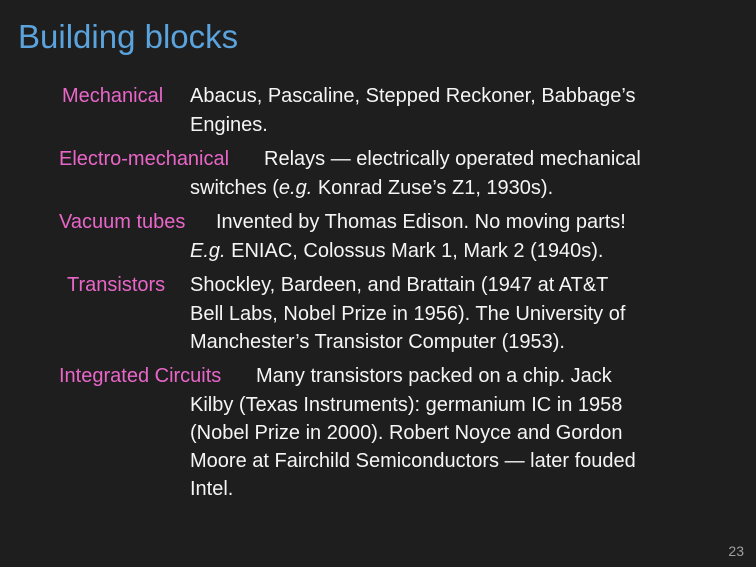 This screenshot has width=756, height=567. I want to click on description-line: switches (e.g. Konrad Zuse’s Z1, 1930s)., so click(372, 188).